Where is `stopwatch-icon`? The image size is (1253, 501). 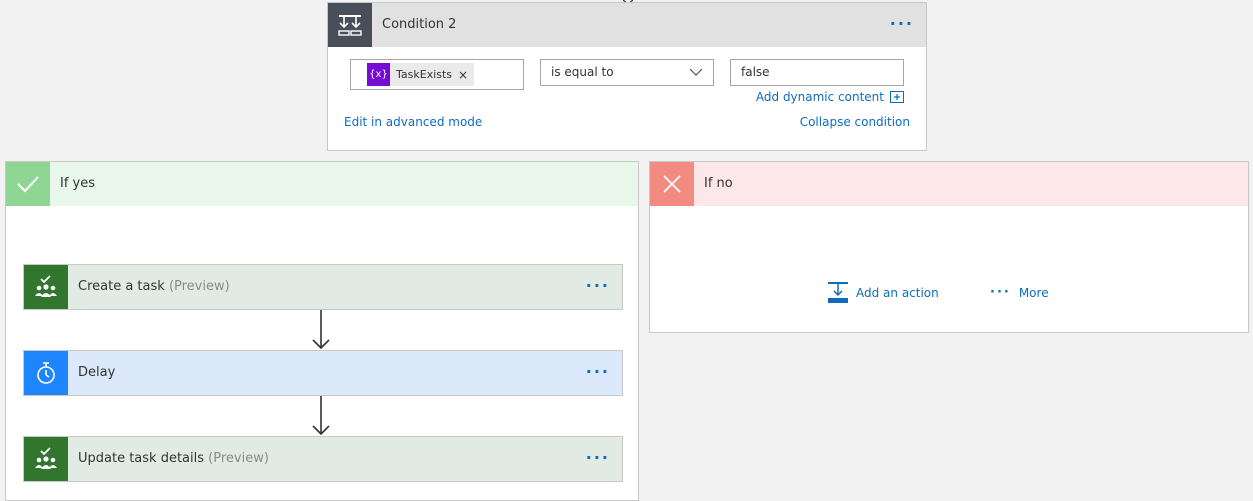
stopwatch-icon is located at coordinates (46, 373).